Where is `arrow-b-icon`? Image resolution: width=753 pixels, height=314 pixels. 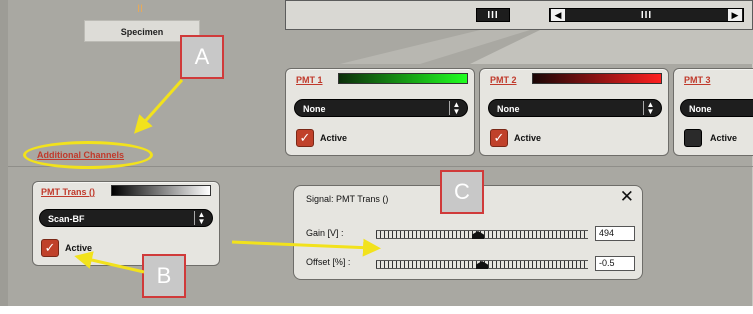 arrow-b-icon is located at coordinates (109, 262).